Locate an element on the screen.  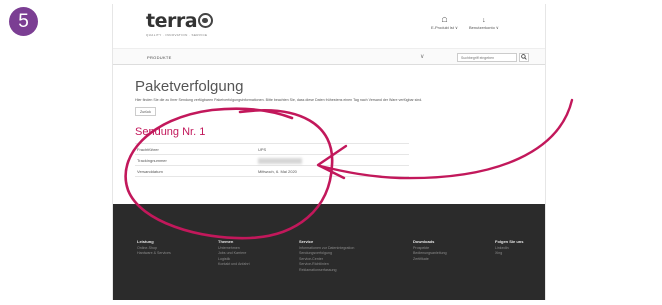
footer-heading: Downloads is located at coordinates (424, 241).